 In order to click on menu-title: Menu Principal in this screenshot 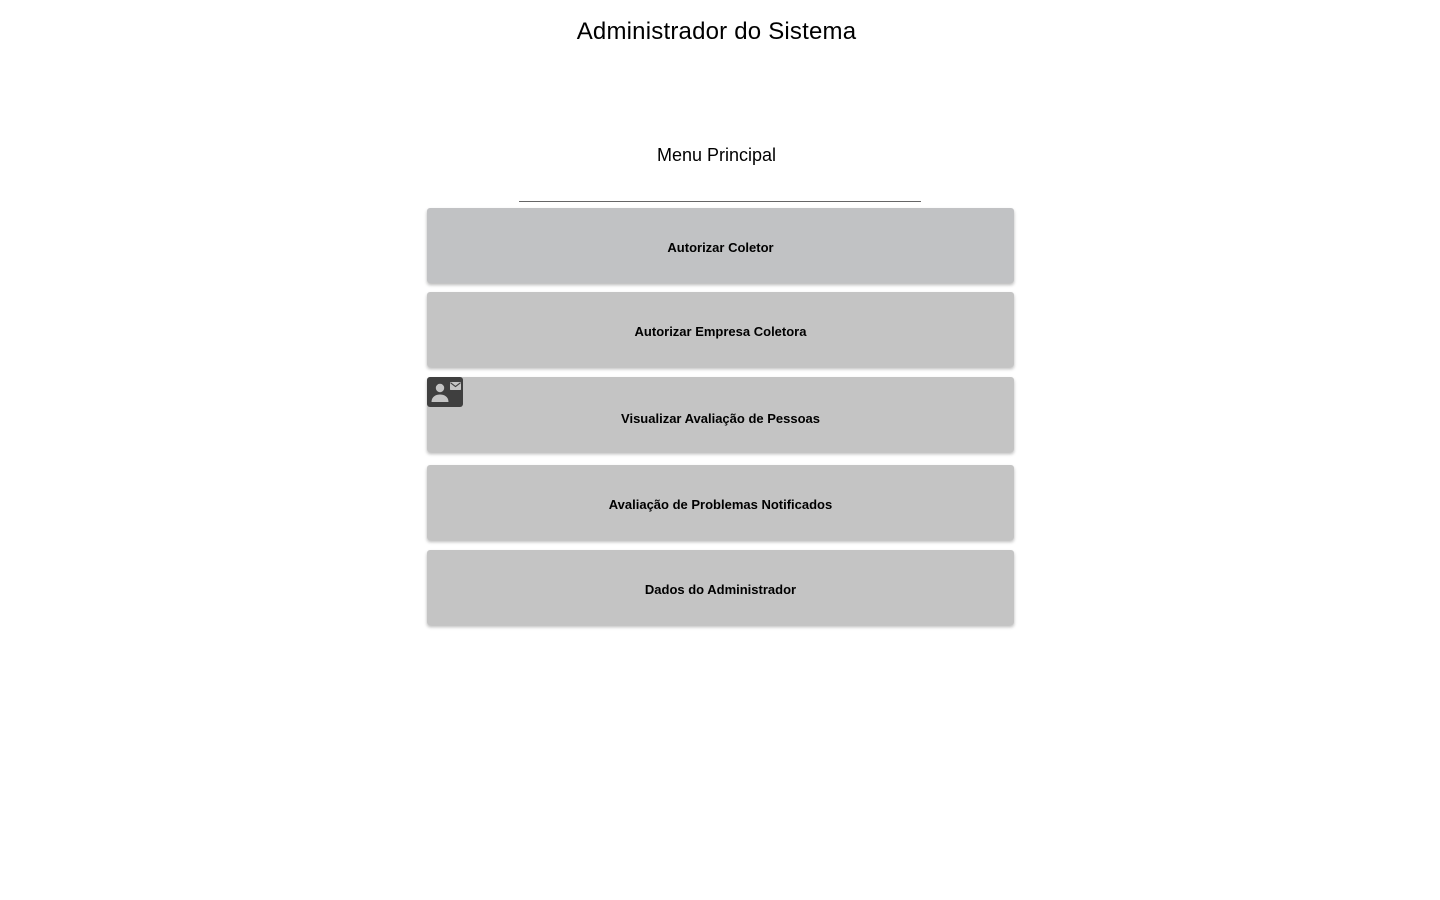, I will do `click(716, 155)`.